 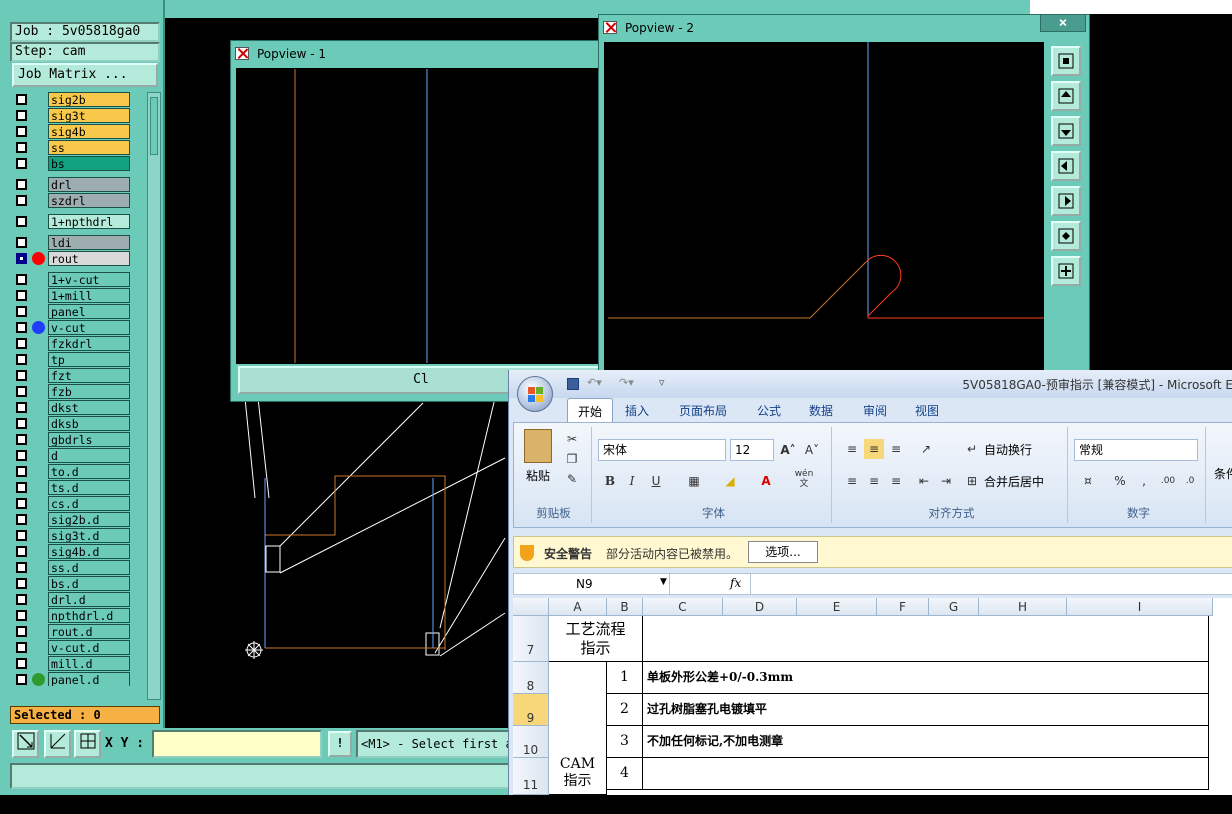 I want to click on fx-label: fx, so click(x=735, y=583).